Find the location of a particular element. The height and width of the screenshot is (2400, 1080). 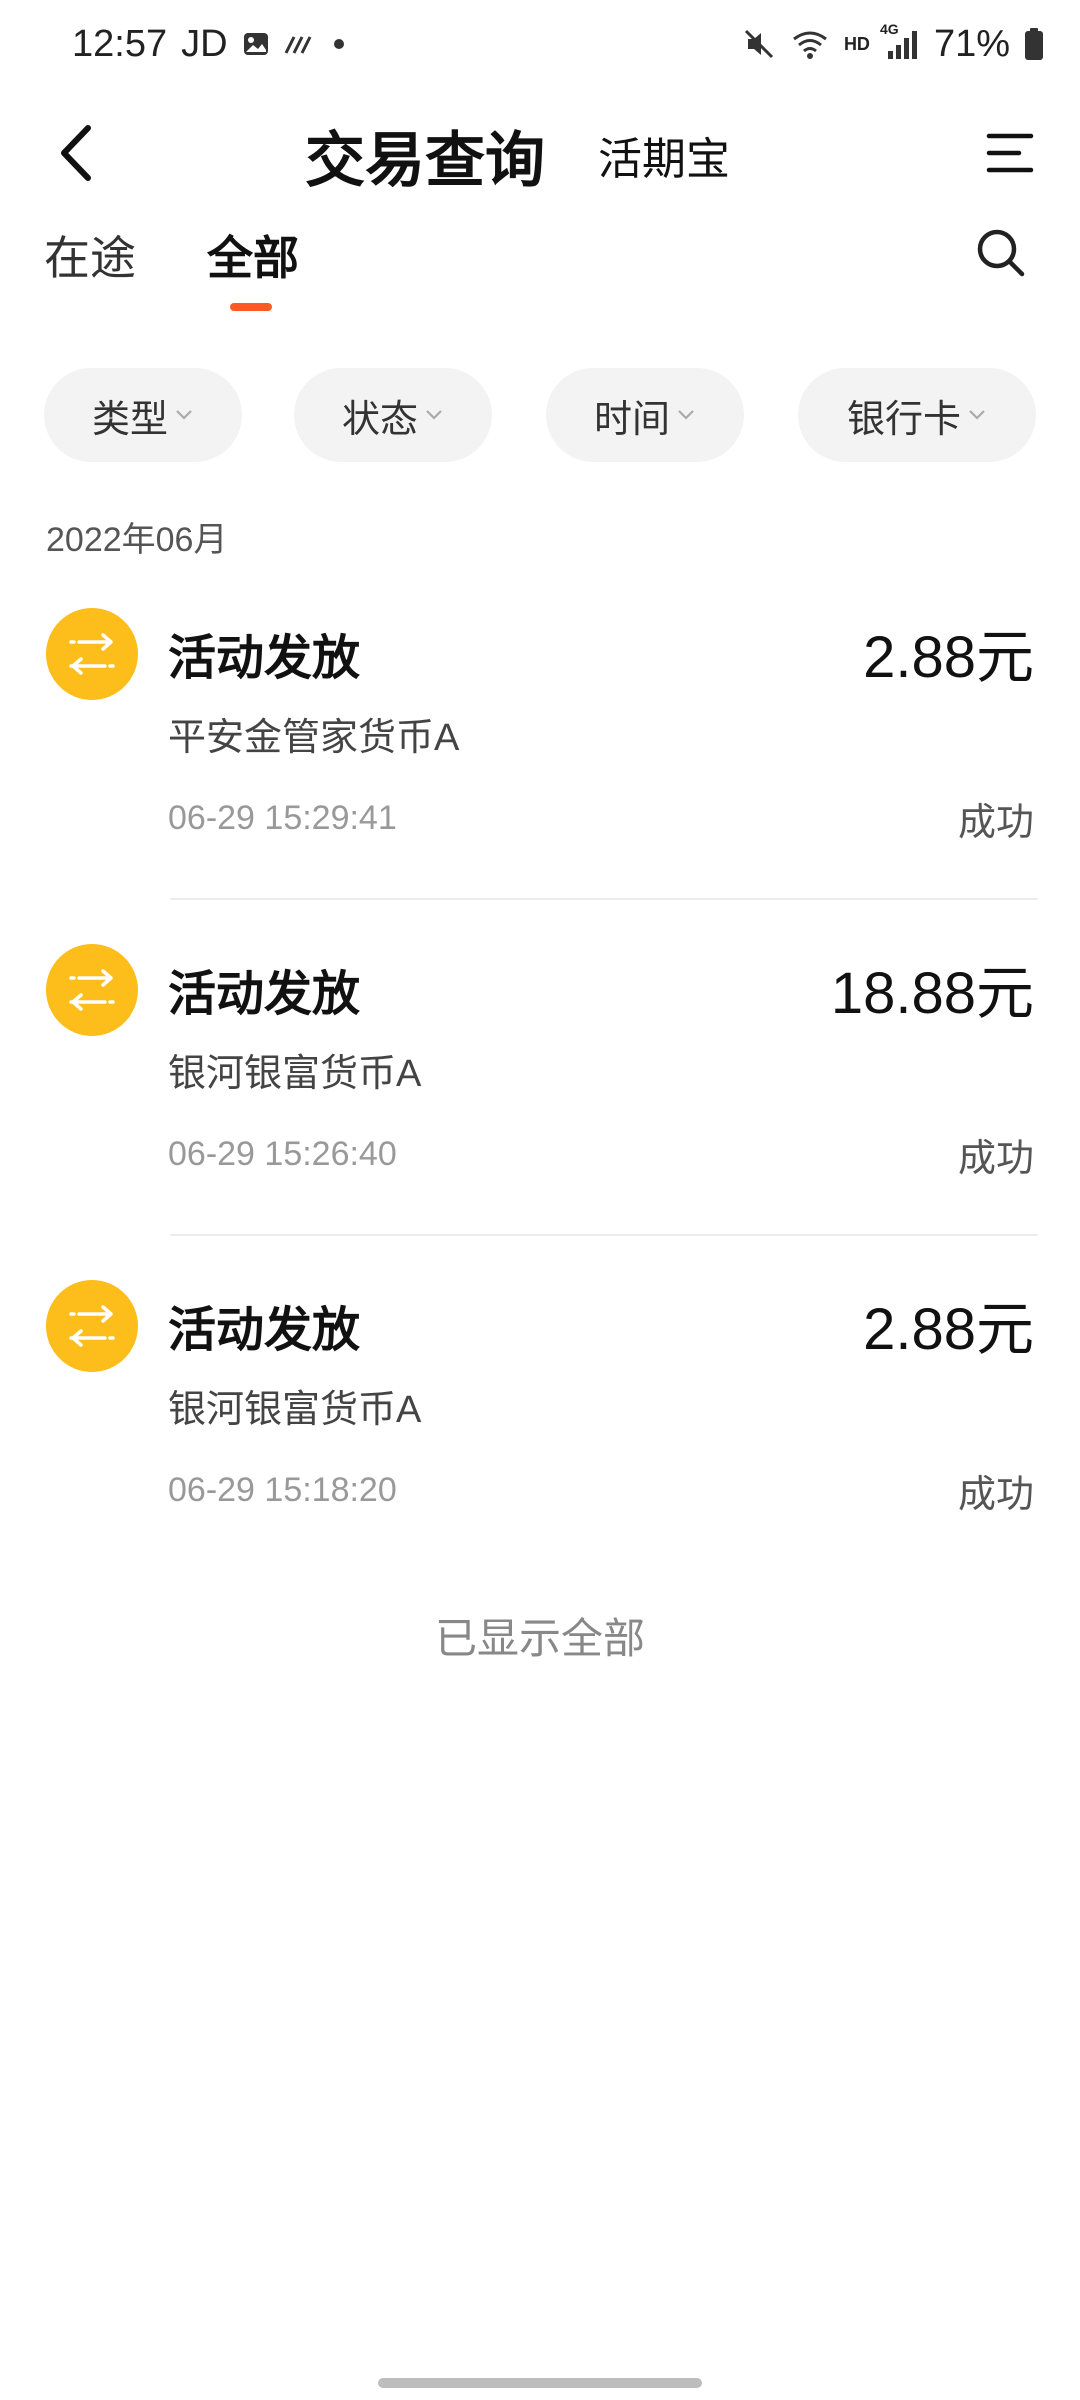

notification-dot-icon is located at coordinates (339, 44).